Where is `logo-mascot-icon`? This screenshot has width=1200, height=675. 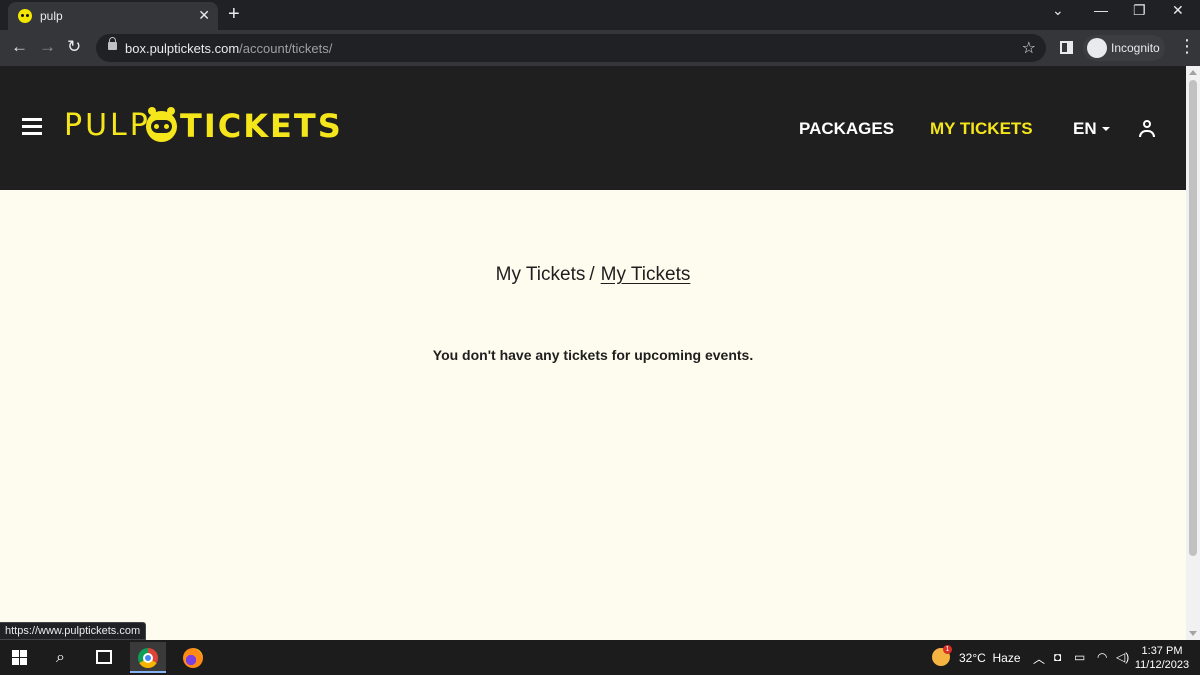 logo-mascot-icon is located at coordinates (161, 124).